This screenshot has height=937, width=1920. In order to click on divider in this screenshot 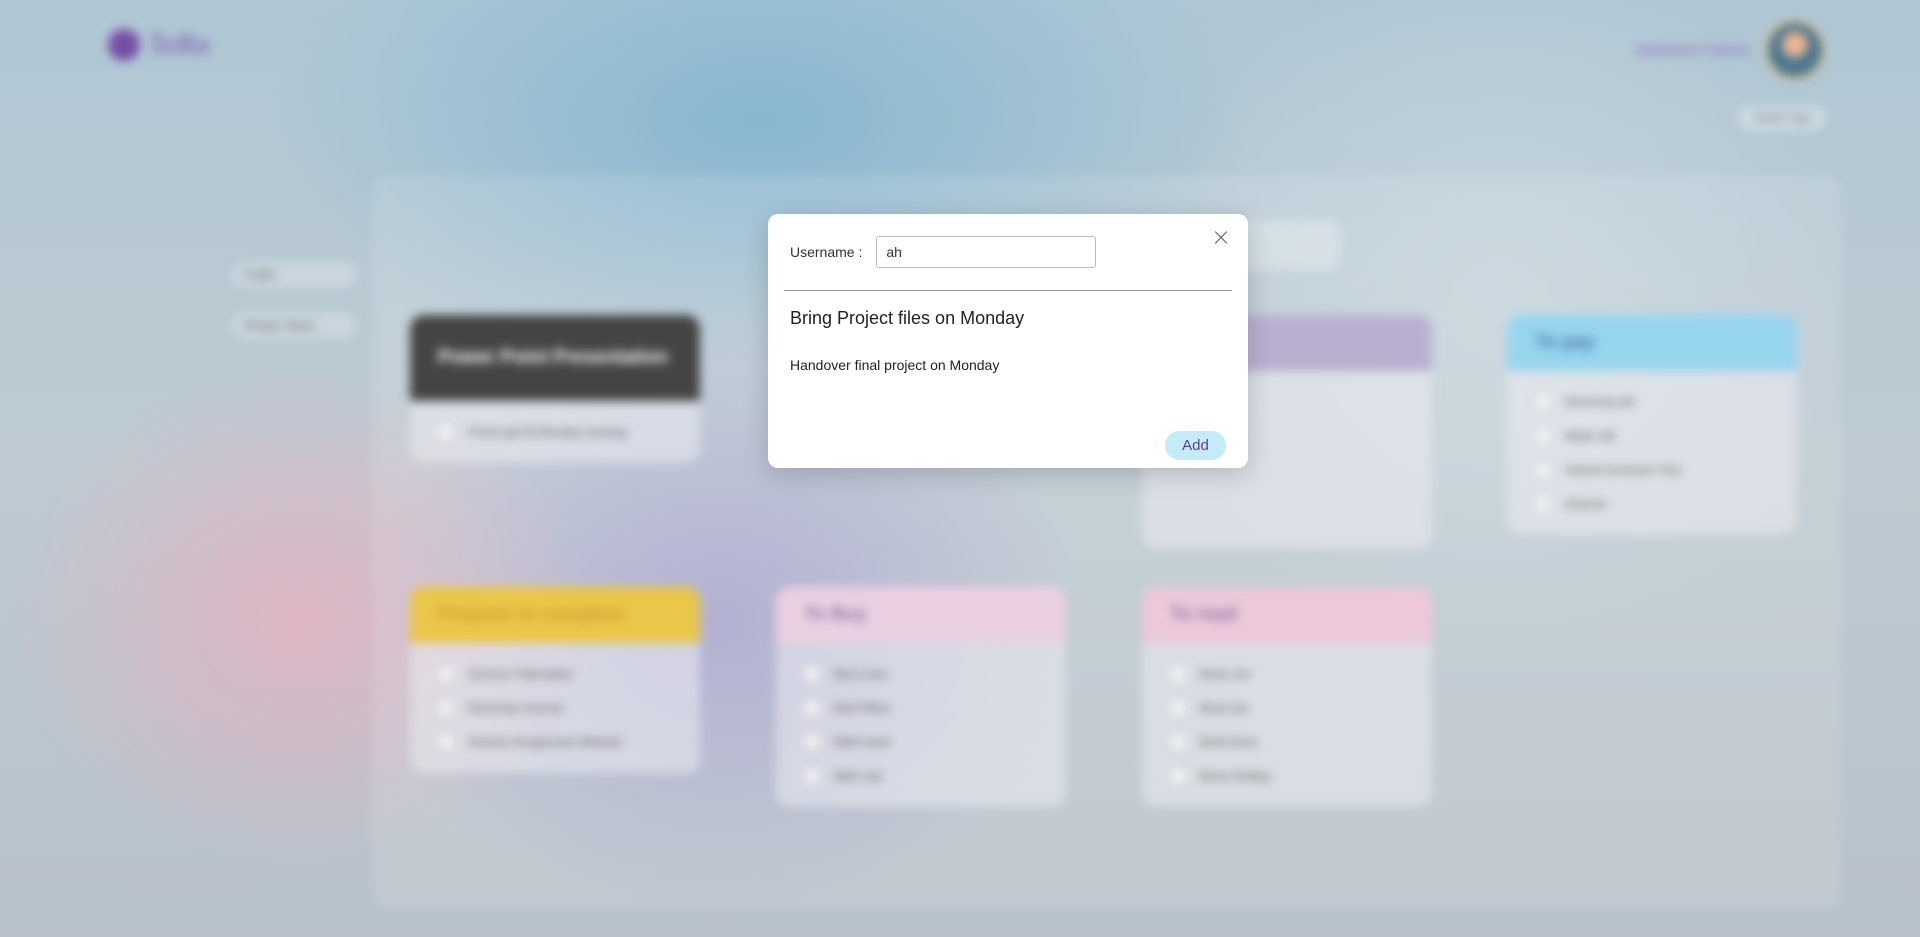, I will do `click(1008, 290)`.